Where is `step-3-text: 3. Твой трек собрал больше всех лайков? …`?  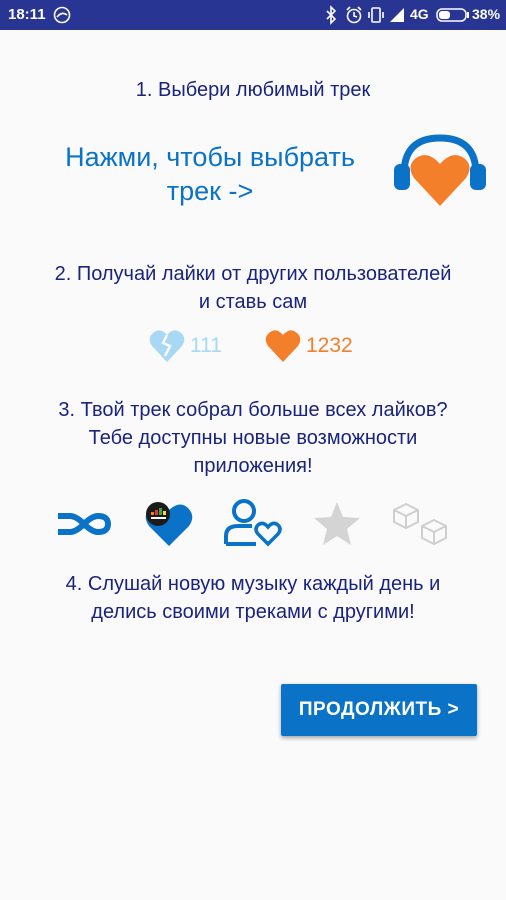
step-3-text: 3. Твой трек собрал больше всех лайков? … is located at coordinates (253, 438).